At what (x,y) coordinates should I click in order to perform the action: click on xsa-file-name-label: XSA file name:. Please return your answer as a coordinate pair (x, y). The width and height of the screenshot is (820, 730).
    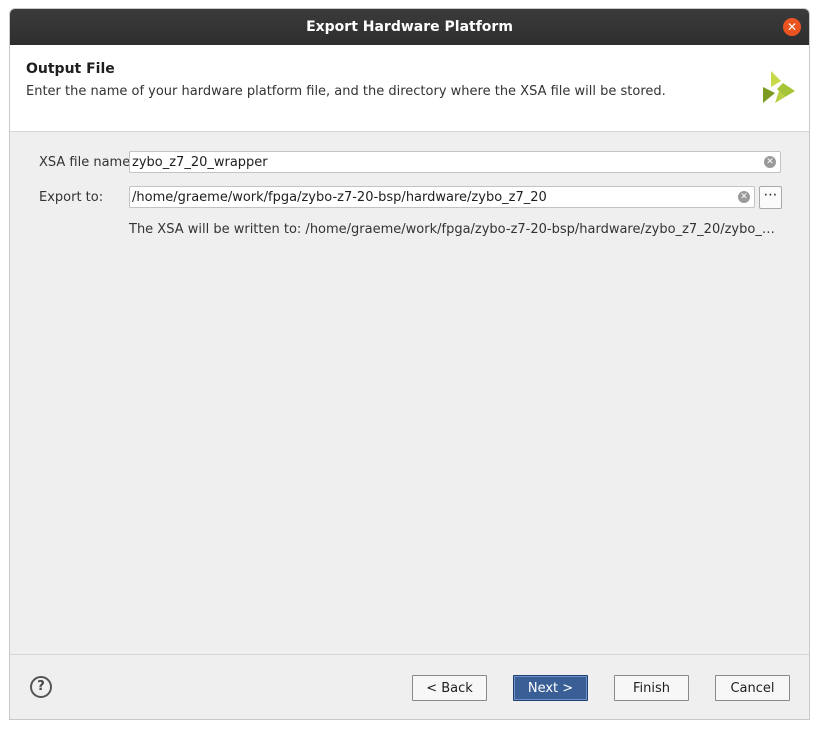
    Looking at the image, I should click on (87, 162).